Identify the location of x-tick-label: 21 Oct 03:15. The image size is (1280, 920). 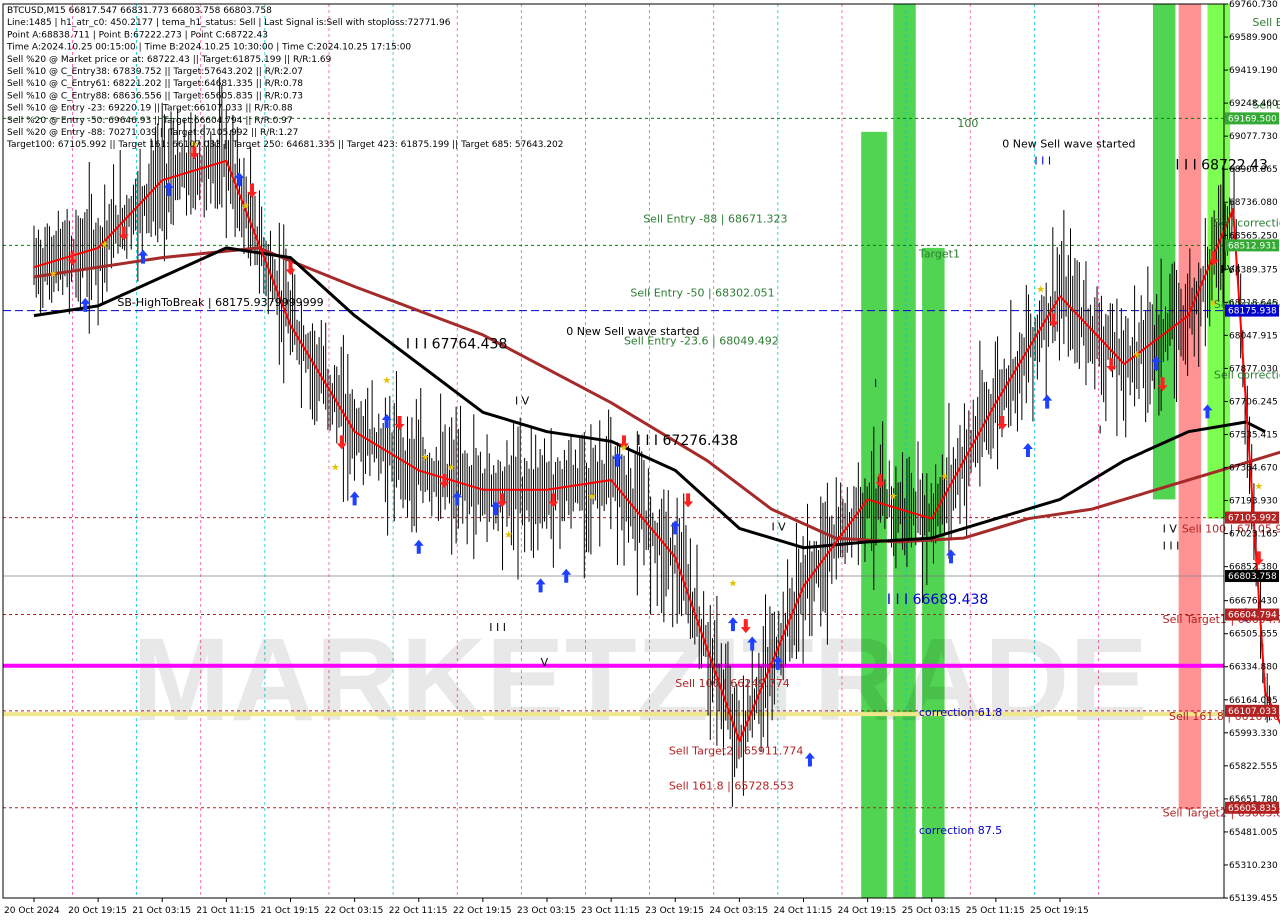
(161, 911).